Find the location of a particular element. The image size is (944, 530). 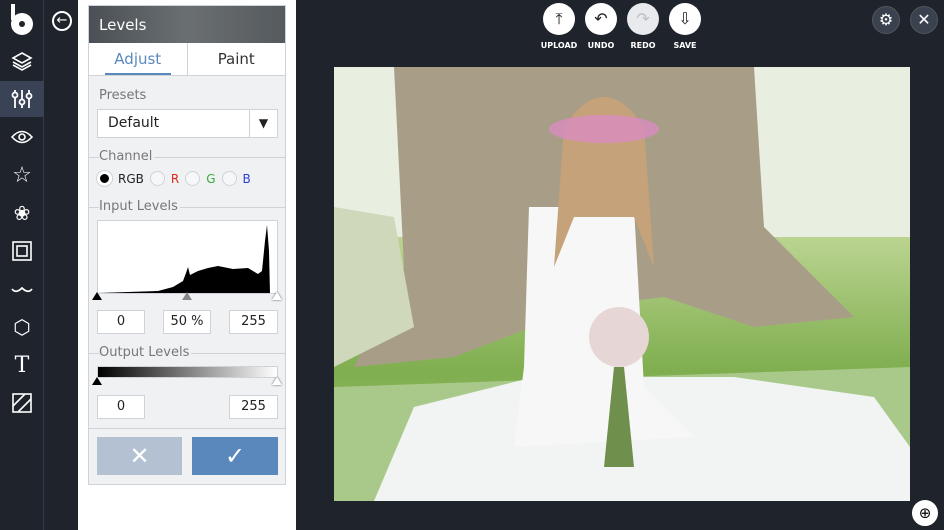

midtone-handle is located at coordinates (187, 296).